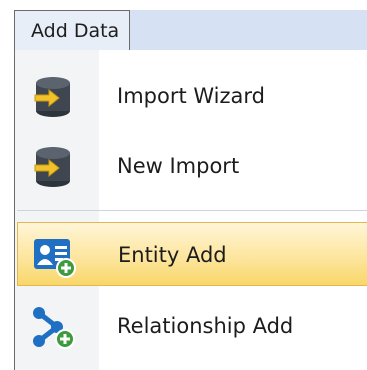 This screenshot has width=367, height=370. I want to click on menu-item-label: Entity Add, so click(172, 255).